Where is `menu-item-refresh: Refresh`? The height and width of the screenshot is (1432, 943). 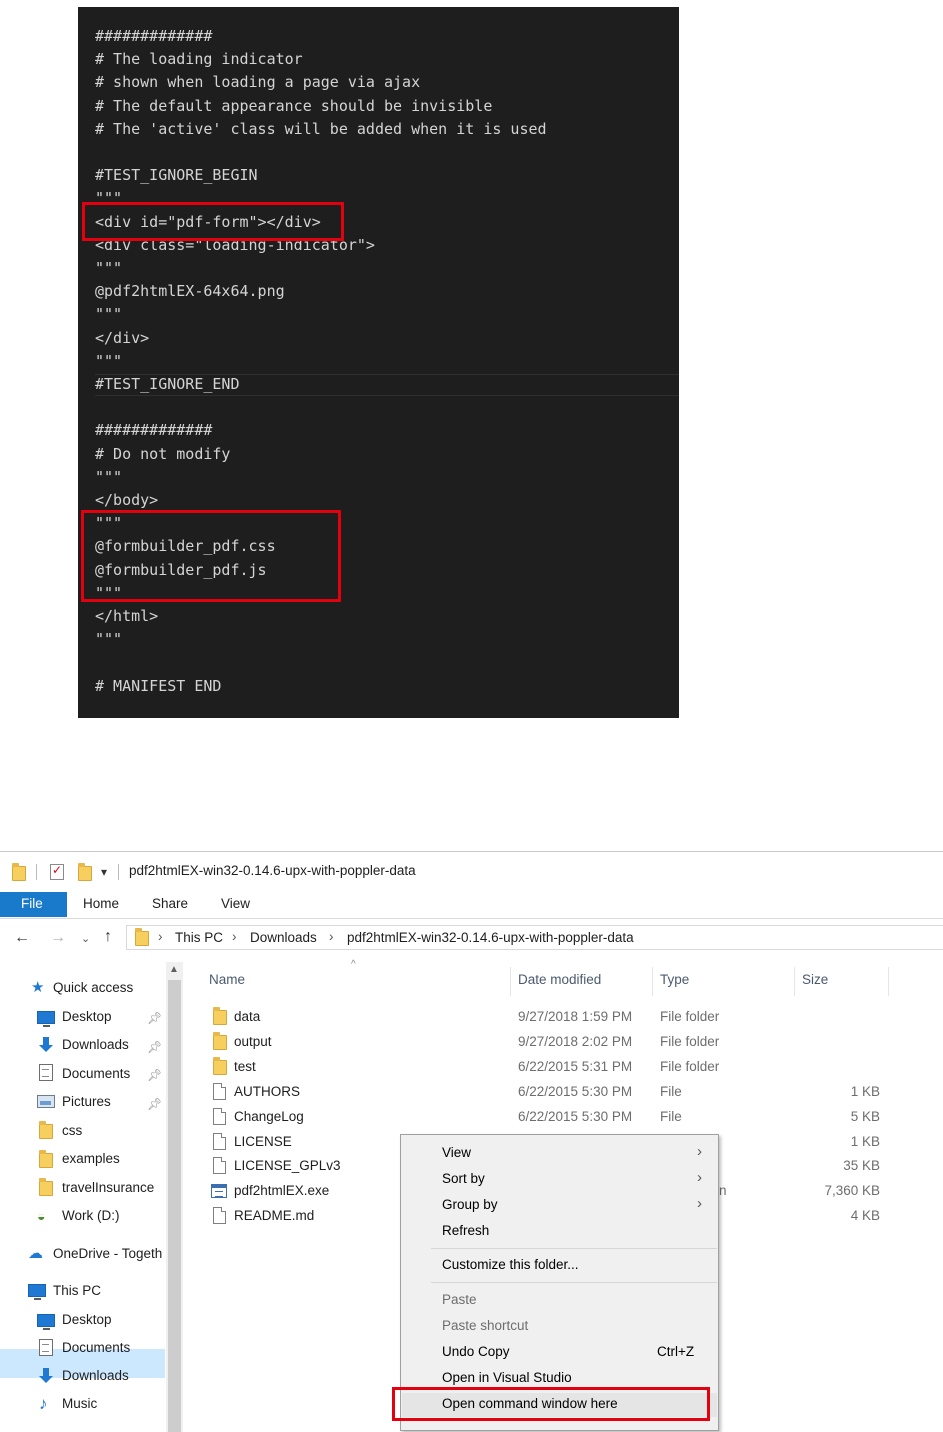 menu-item-refresh: Refresh is located at coordinates (465, 1230).